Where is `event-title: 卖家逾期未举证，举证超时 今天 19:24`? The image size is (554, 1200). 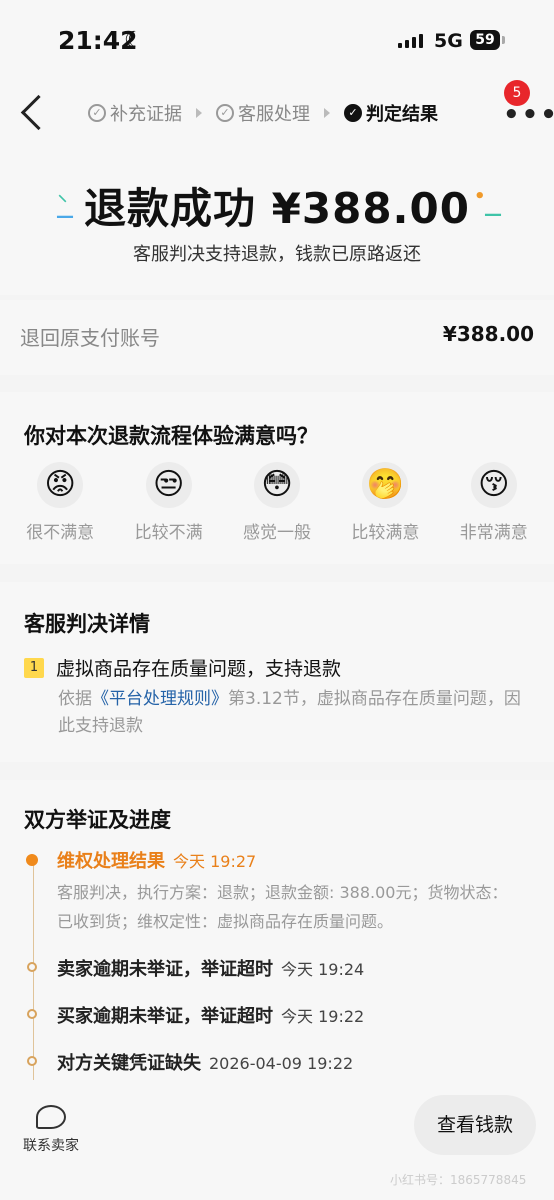 event-title: 卖家逾期未举证，举证超时 今天 19:24 is located at coordinates (210, 968).